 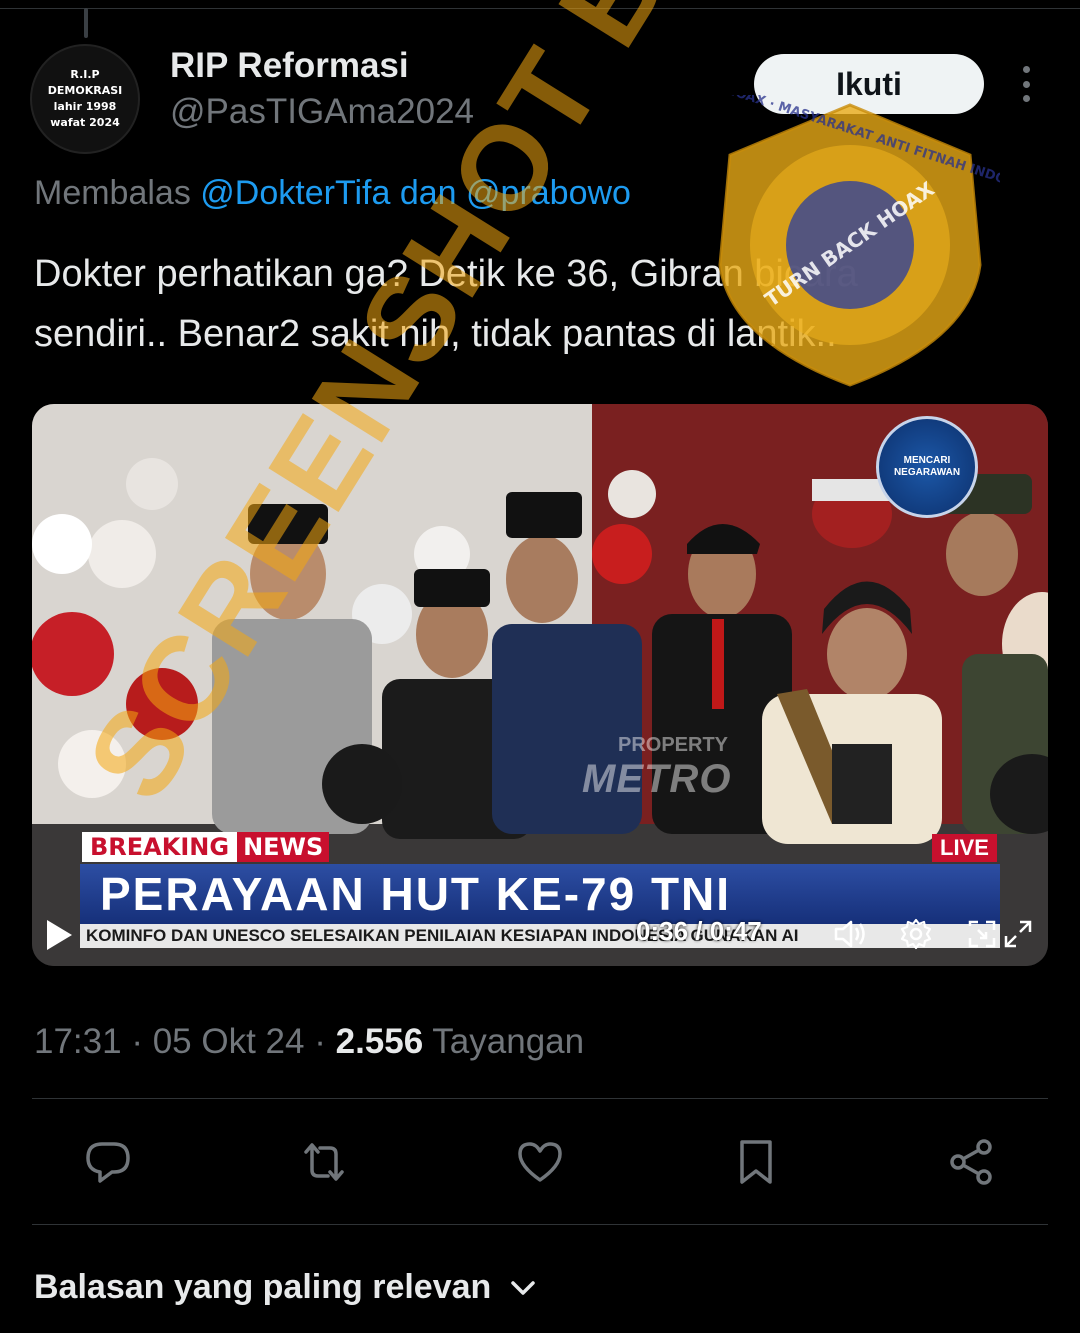 I want to click on follow-button: Ikuti, so click(x=869, y=84).